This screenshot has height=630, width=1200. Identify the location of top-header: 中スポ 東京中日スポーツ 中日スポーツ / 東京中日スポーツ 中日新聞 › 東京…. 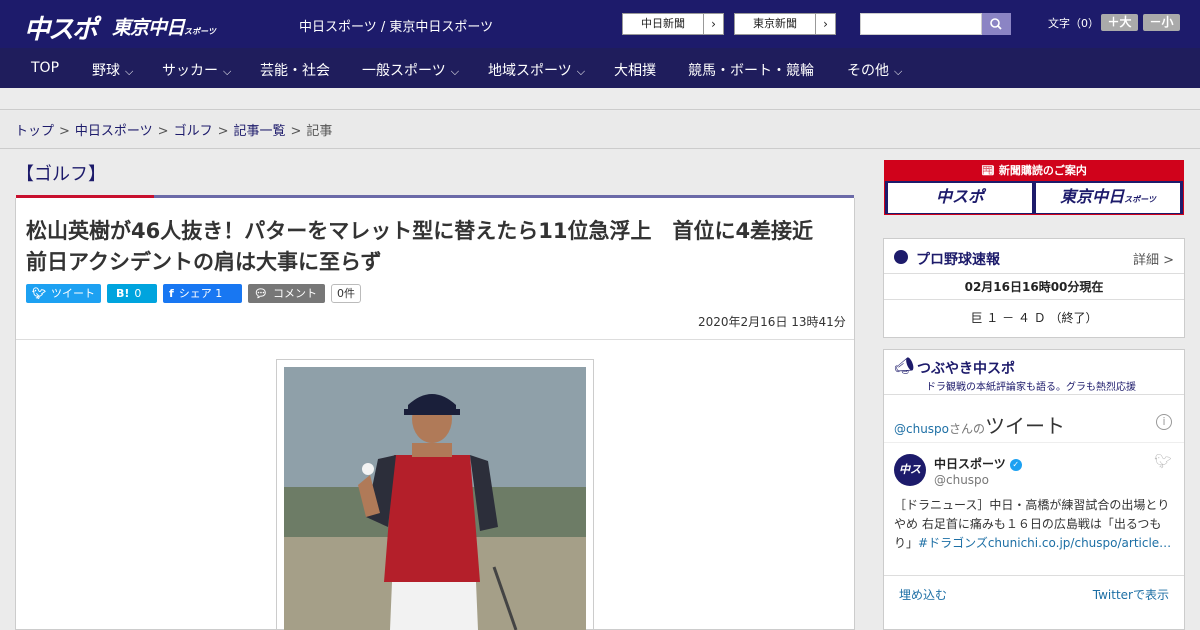
(600, 24).